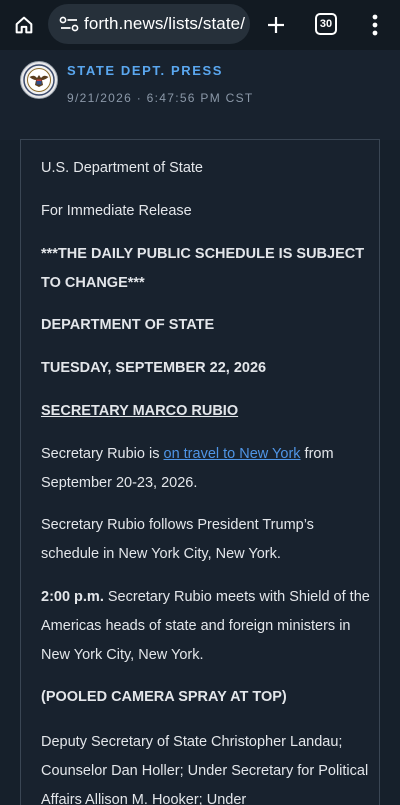 This screenshot has height=805, width=400. What do you see at coordinates (160, 98) in the screenshot?
I see `post-timestamp: 9/21/2026 · 6:47:56 PM CST` at bounding box center [160, 98].